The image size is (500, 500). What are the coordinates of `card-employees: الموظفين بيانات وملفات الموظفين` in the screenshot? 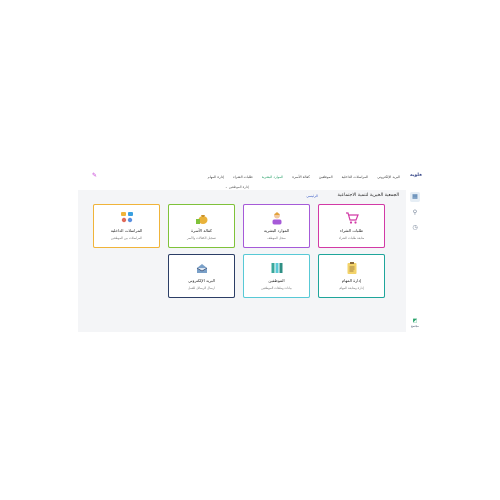 It's located at (276, 276).